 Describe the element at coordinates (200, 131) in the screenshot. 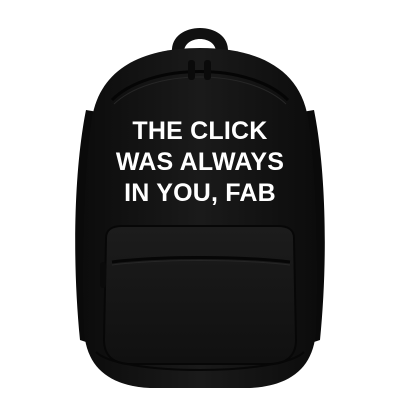

I see `print-line-1: THE CLICK` at that location.